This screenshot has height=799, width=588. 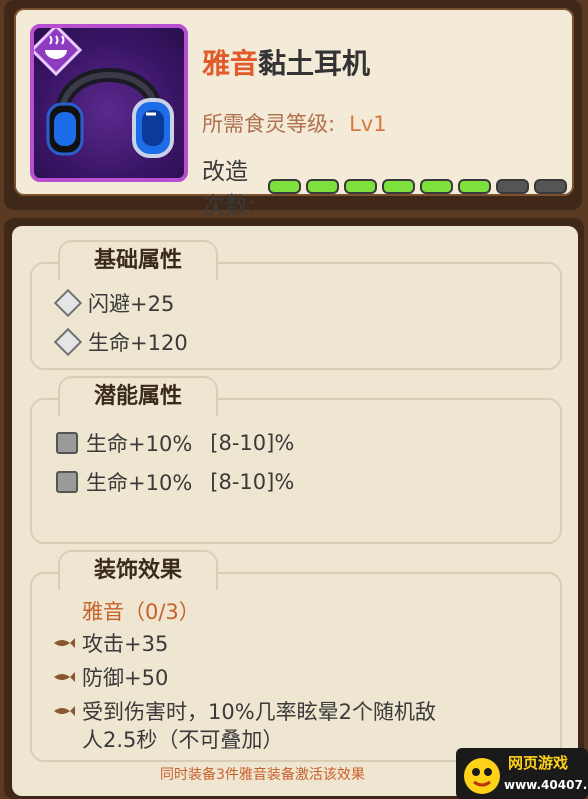 I want to click on requirement-value: Lv1, so click(x=368, y=124).